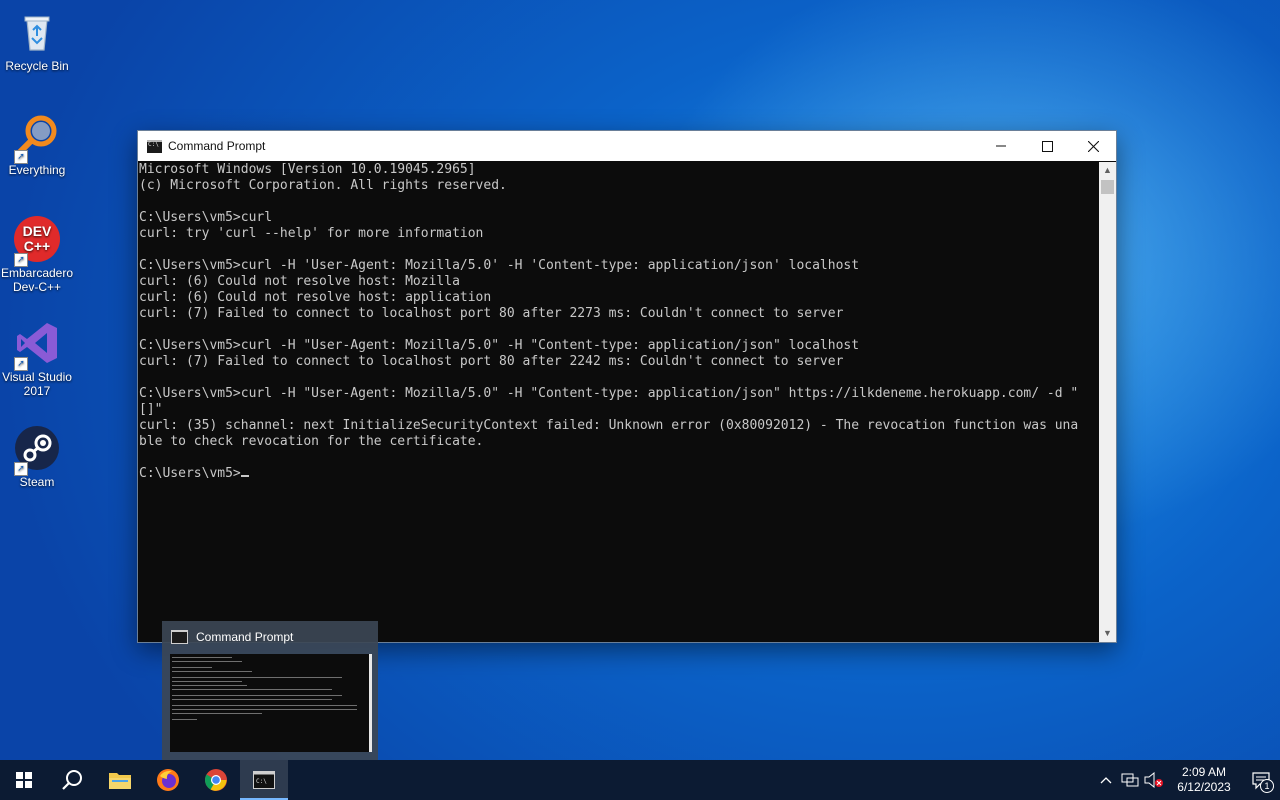  I want to click on taskbar-file-explorer, so click(120, 780).